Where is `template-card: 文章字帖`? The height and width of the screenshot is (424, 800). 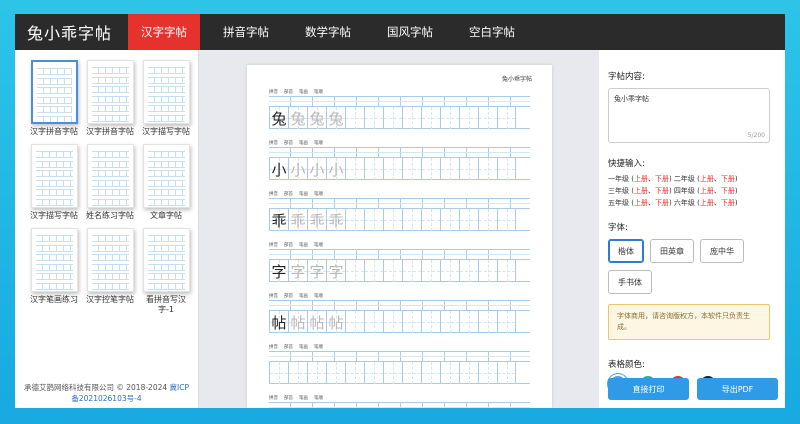
template-card: 文章字帖 is located at coordinates (166, 182).